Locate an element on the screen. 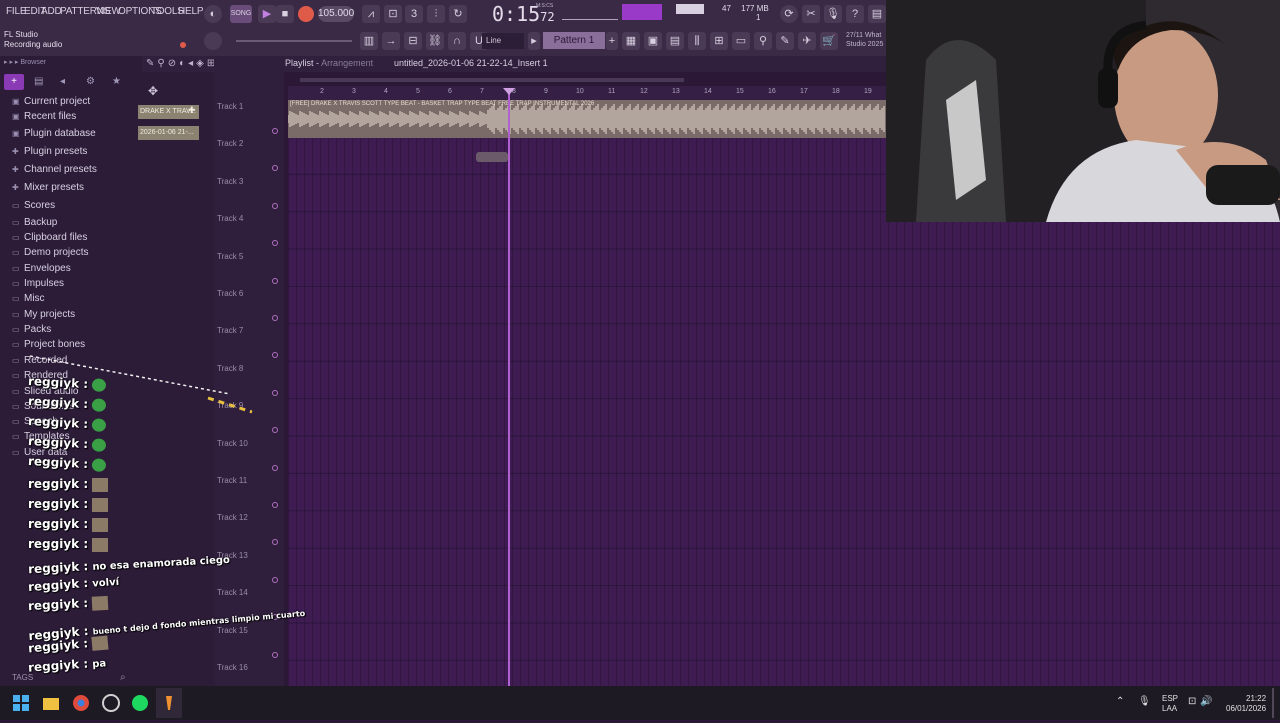 This screenshot has height=723, width=1280. edison-icon: ✎ is located at coordinates (785, 41).